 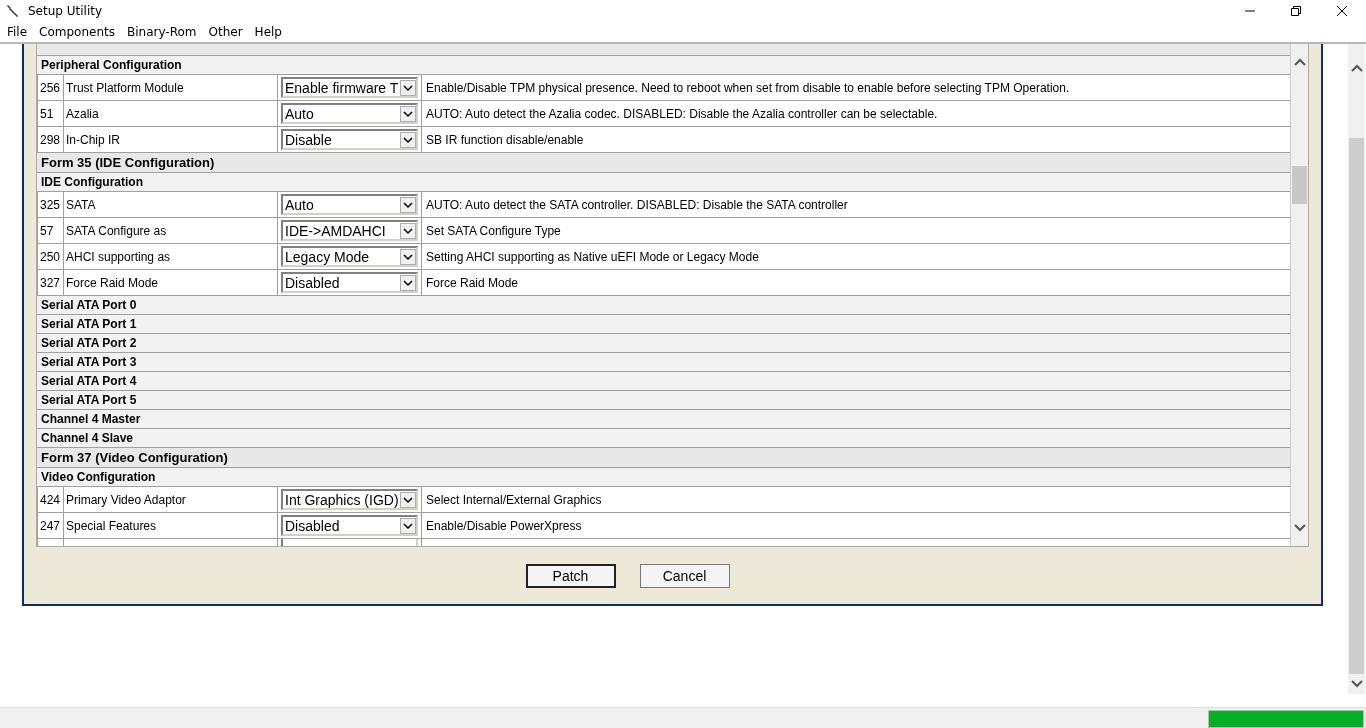 I want to click on setting-name: SATA, so click(x=170, y=204).